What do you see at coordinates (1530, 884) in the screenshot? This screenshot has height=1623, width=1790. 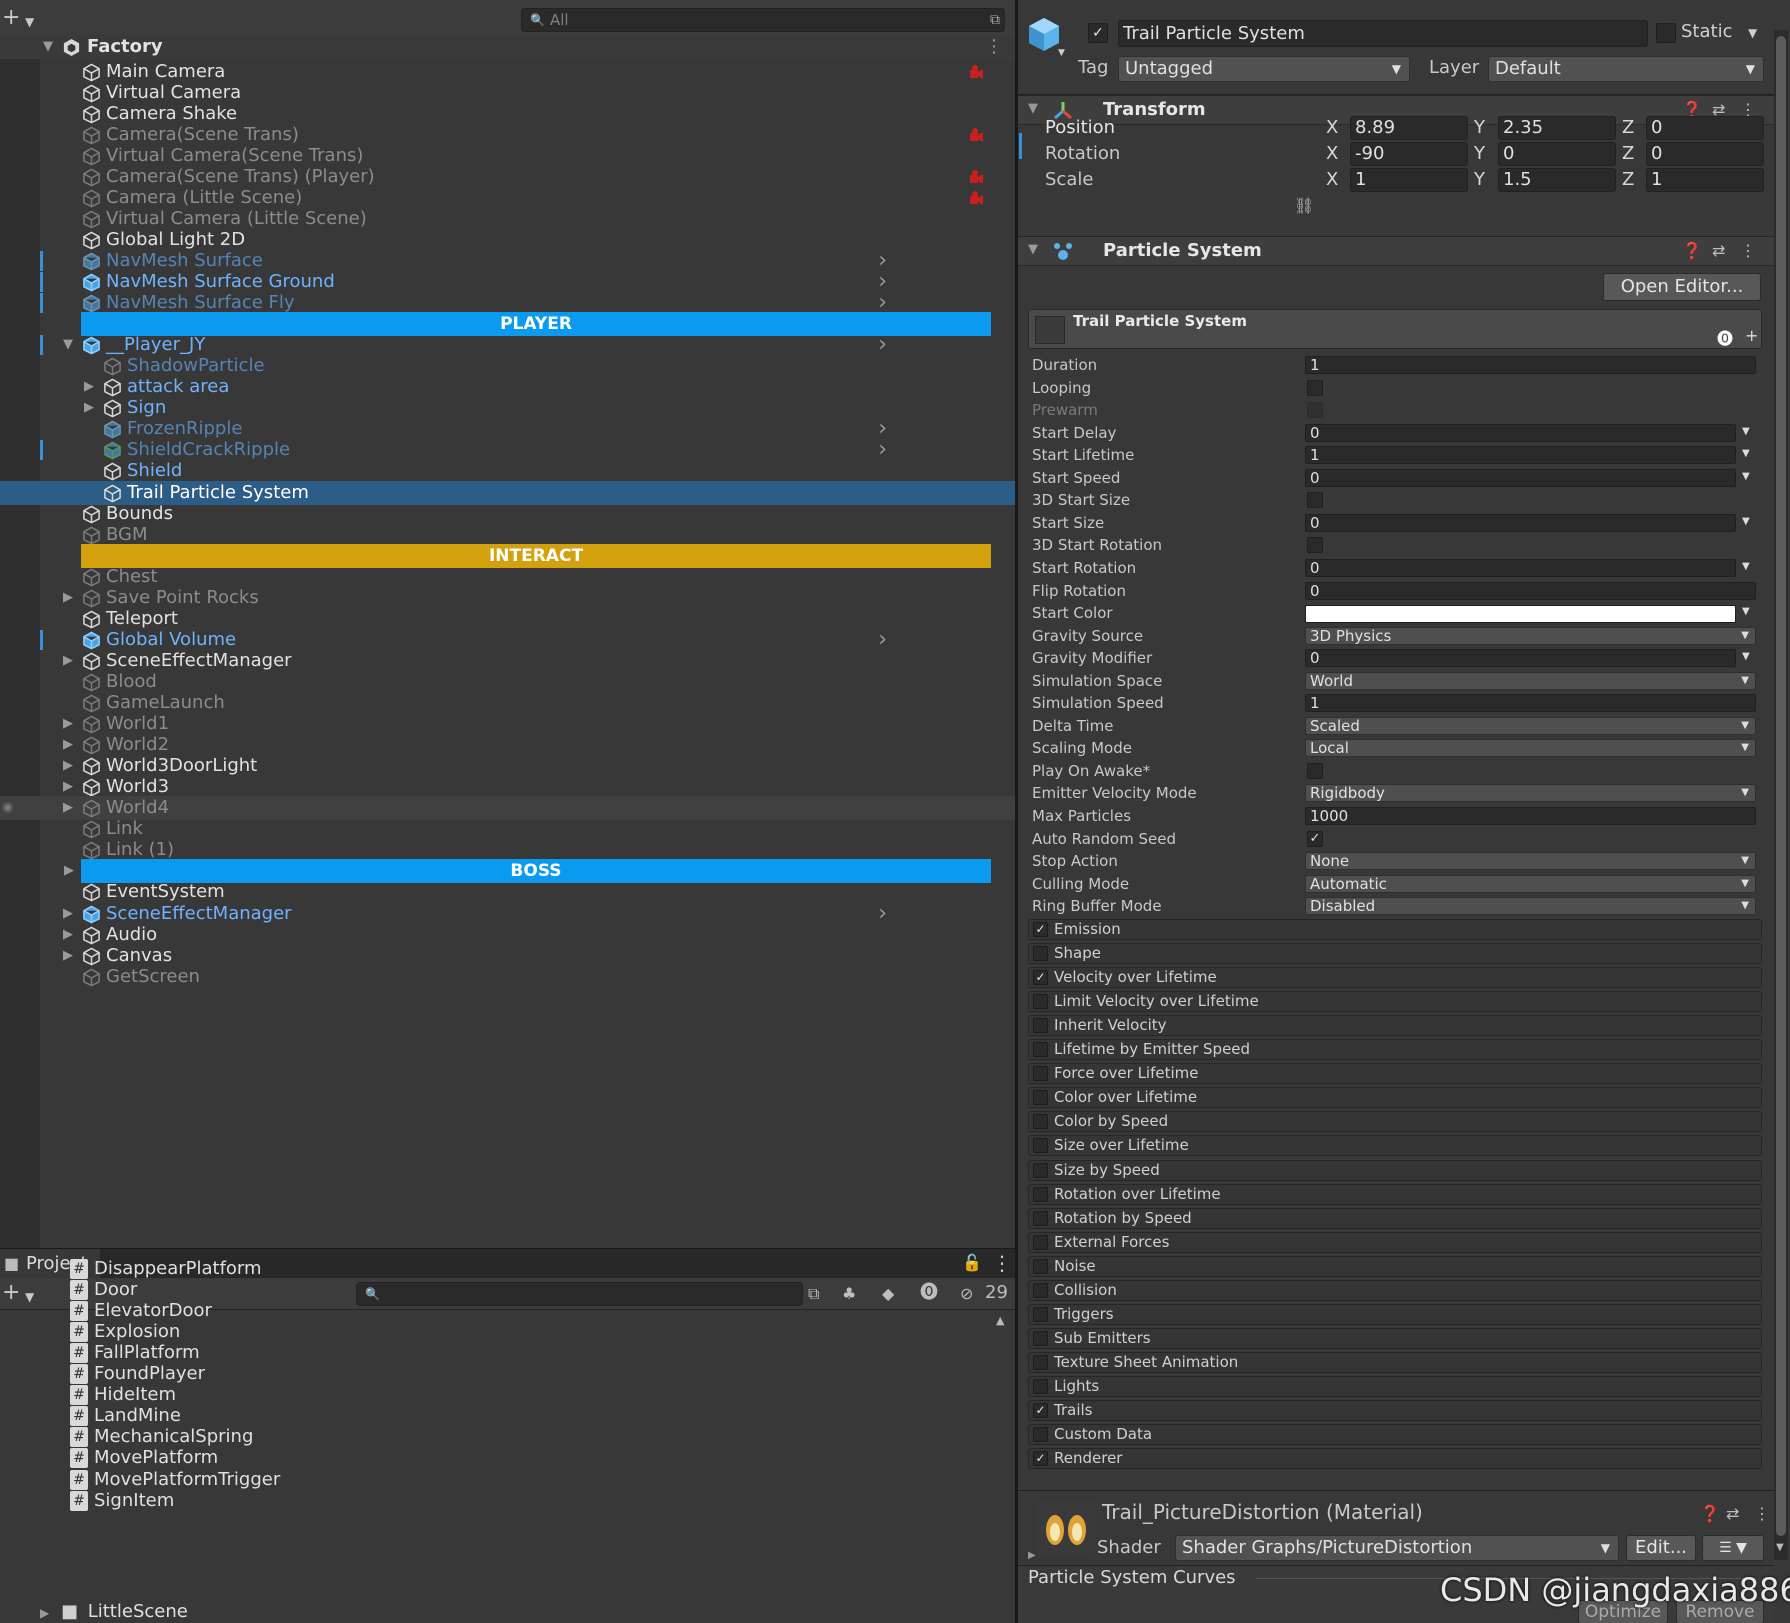 I see `prop-dropdown: Automatic ▼` at bounding box center [1530, 884].